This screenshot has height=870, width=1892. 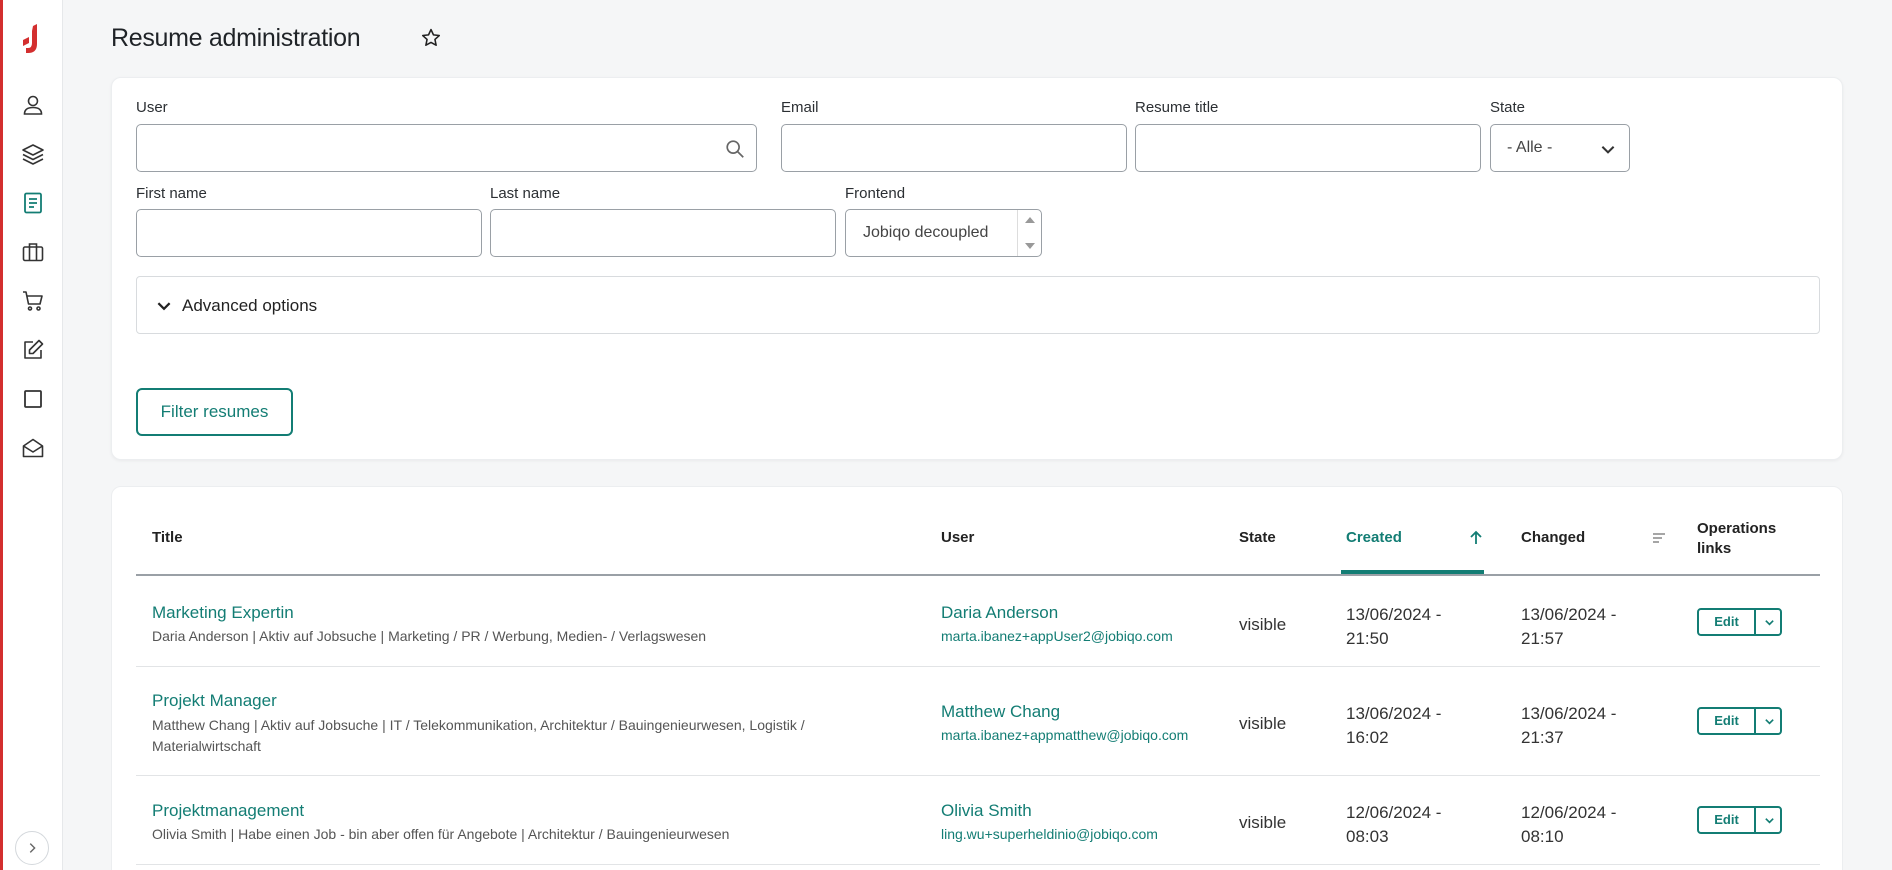 I want to click on scroll-arrows-icon, so click(x=1030, y=233).